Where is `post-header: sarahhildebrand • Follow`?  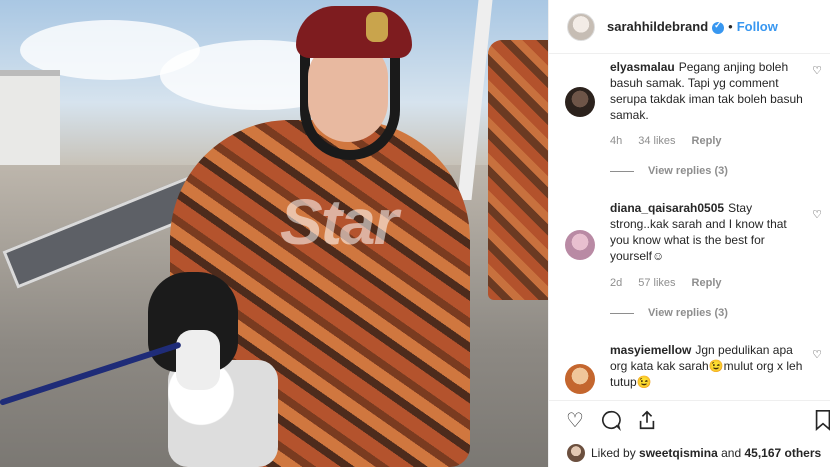
post-header: sarahhildebrand • Follow is located at coordinates (689, 27).